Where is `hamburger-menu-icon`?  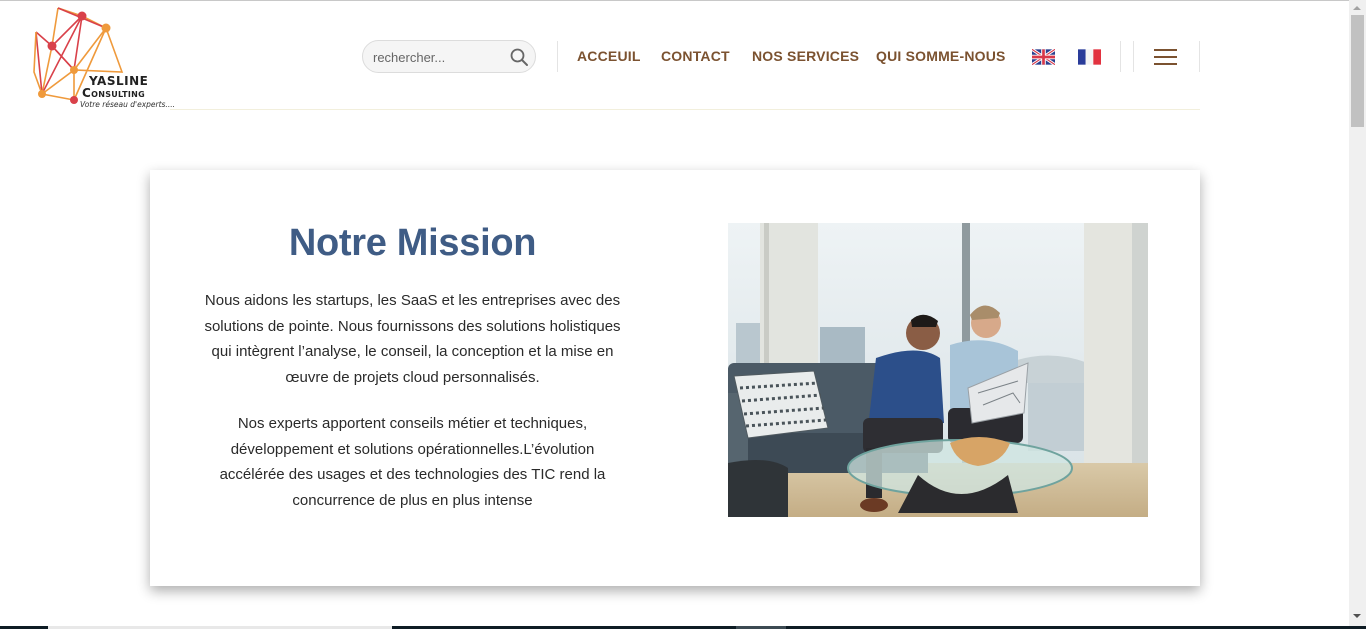 hamburger-menu-icon is located at coordinates (1166, 57).